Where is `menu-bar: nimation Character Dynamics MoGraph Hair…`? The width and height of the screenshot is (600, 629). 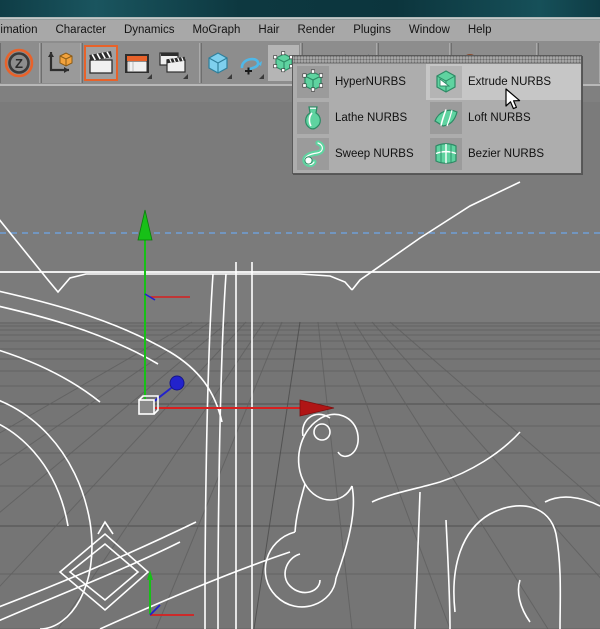
menu-bar: nimation Character Dynamics MoGraph Hair… is located at coordinates (300, 30).